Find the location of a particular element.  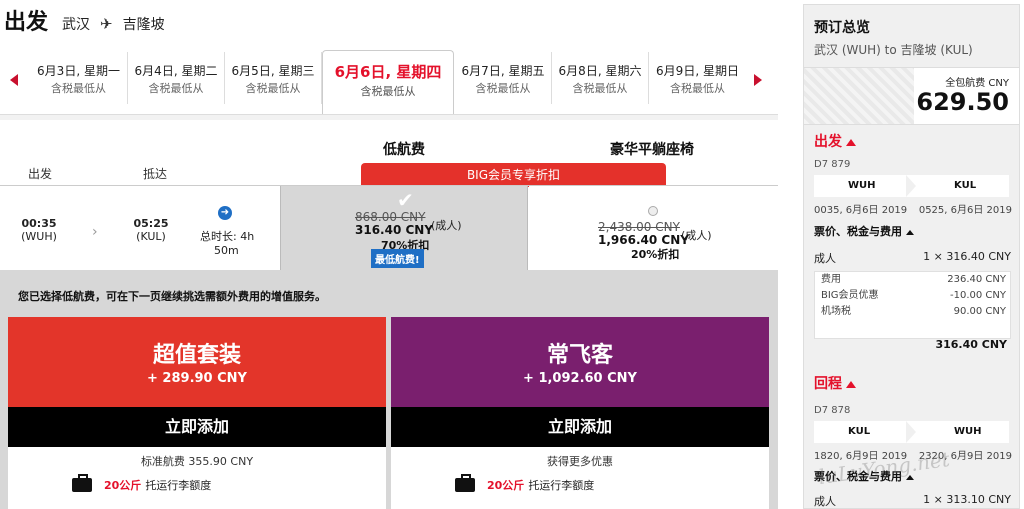

baggage-weight: 20公斤 is located at coordinates (506, 485).